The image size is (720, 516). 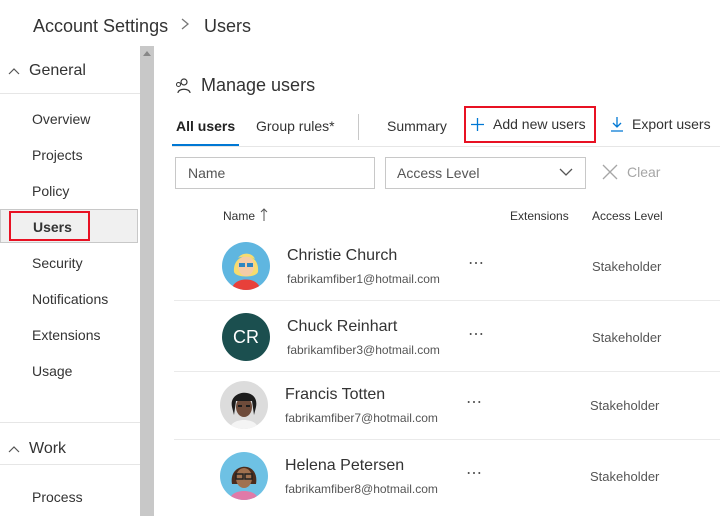 I want to click on header-bar: Account Settings Users, so click(x=360, y=26).